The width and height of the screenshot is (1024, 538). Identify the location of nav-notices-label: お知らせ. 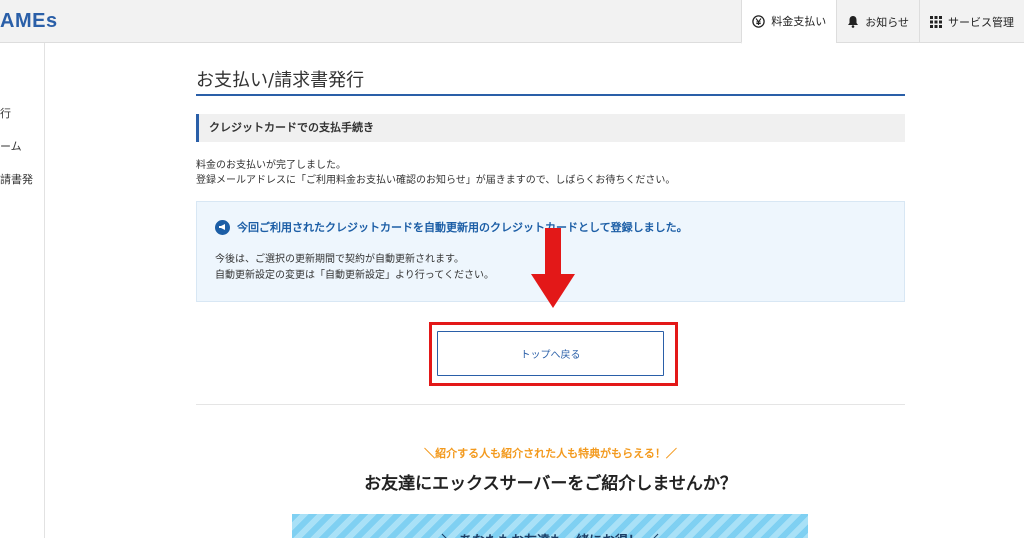
(887, 22).